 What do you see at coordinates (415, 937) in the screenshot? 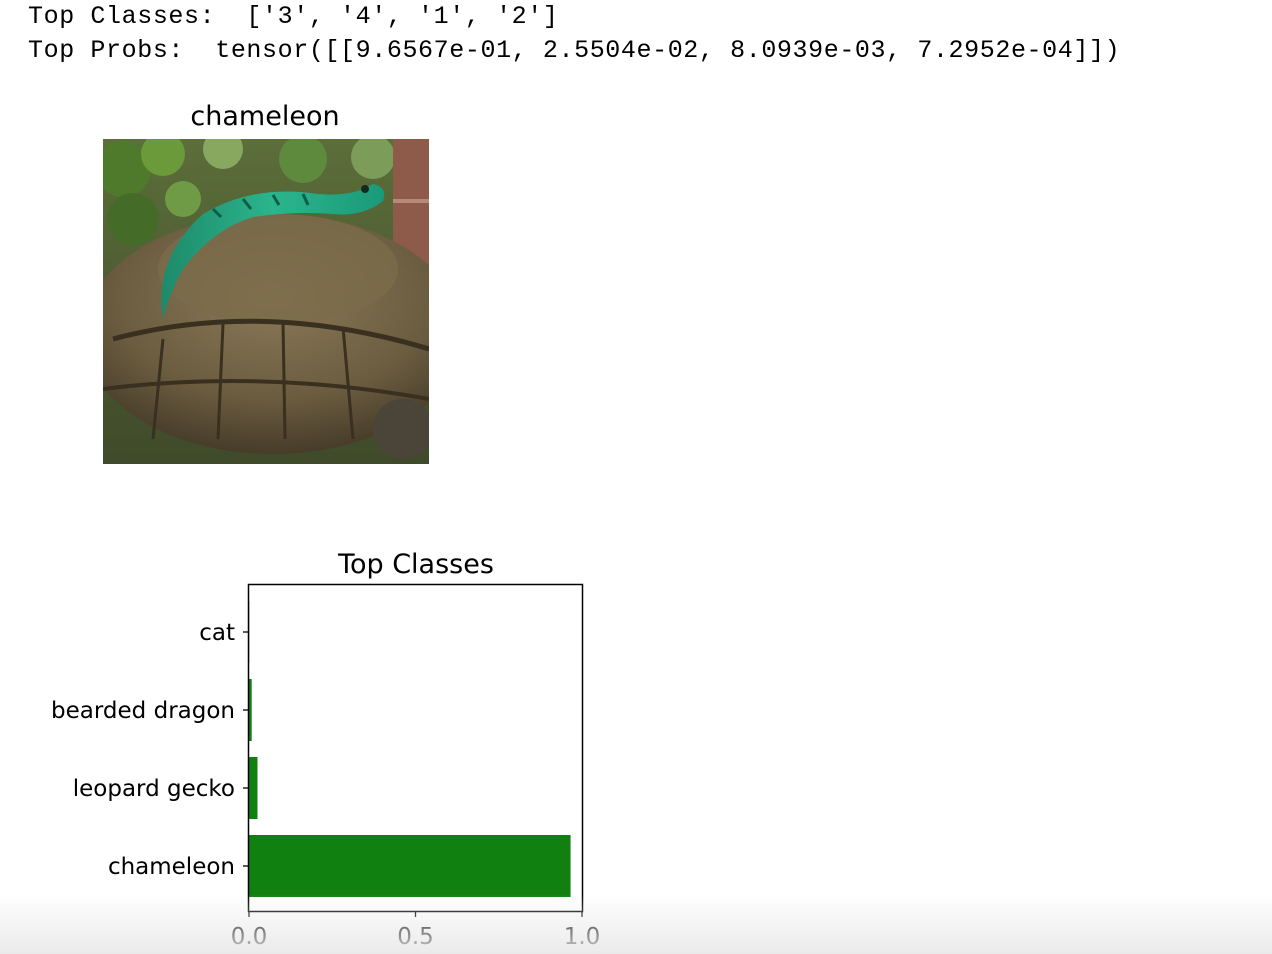
I see `x-tick-label: 0.5` at bounding box center [415, 937].